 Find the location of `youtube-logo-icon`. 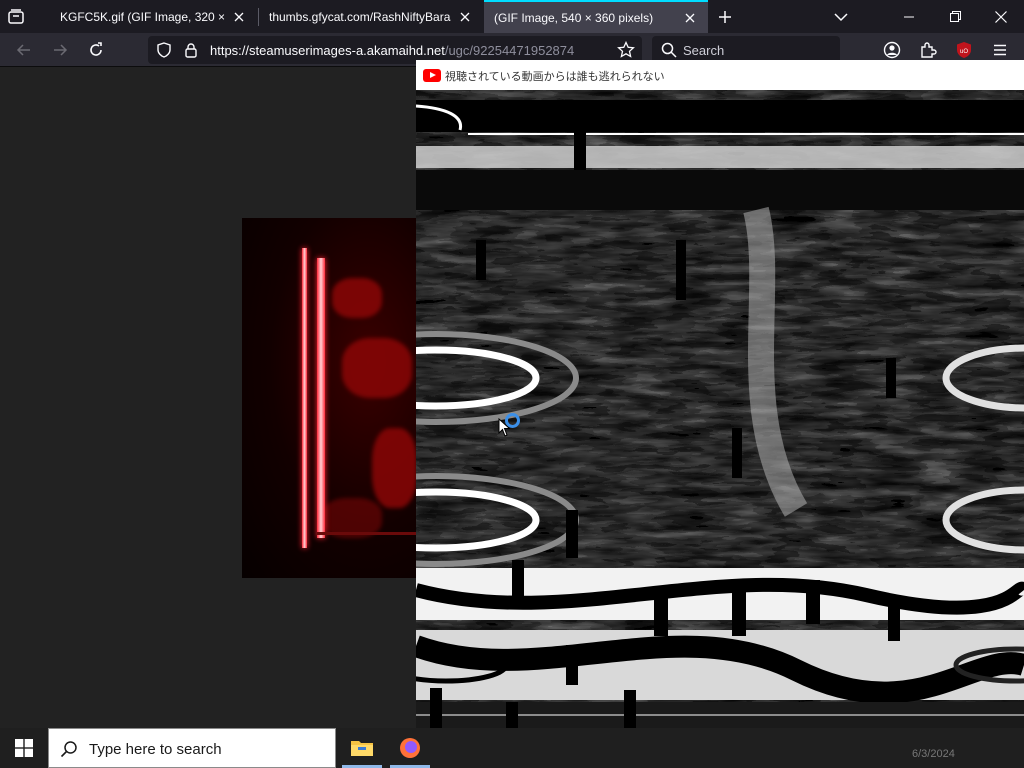

youtube-logo-icon is located at coordinates (432, 75).